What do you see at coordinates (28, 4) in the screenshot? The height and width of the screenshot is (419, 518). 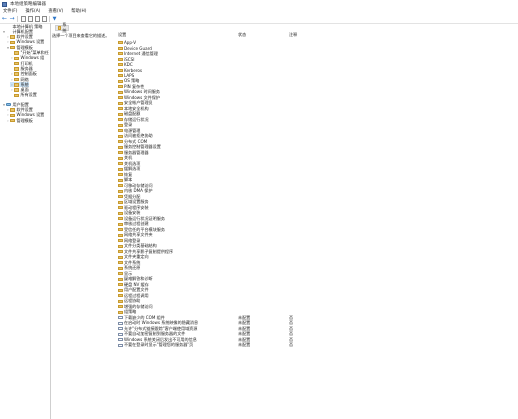 I see `window-title: 本地组策略编辑器` at bounding box center [28, 4].